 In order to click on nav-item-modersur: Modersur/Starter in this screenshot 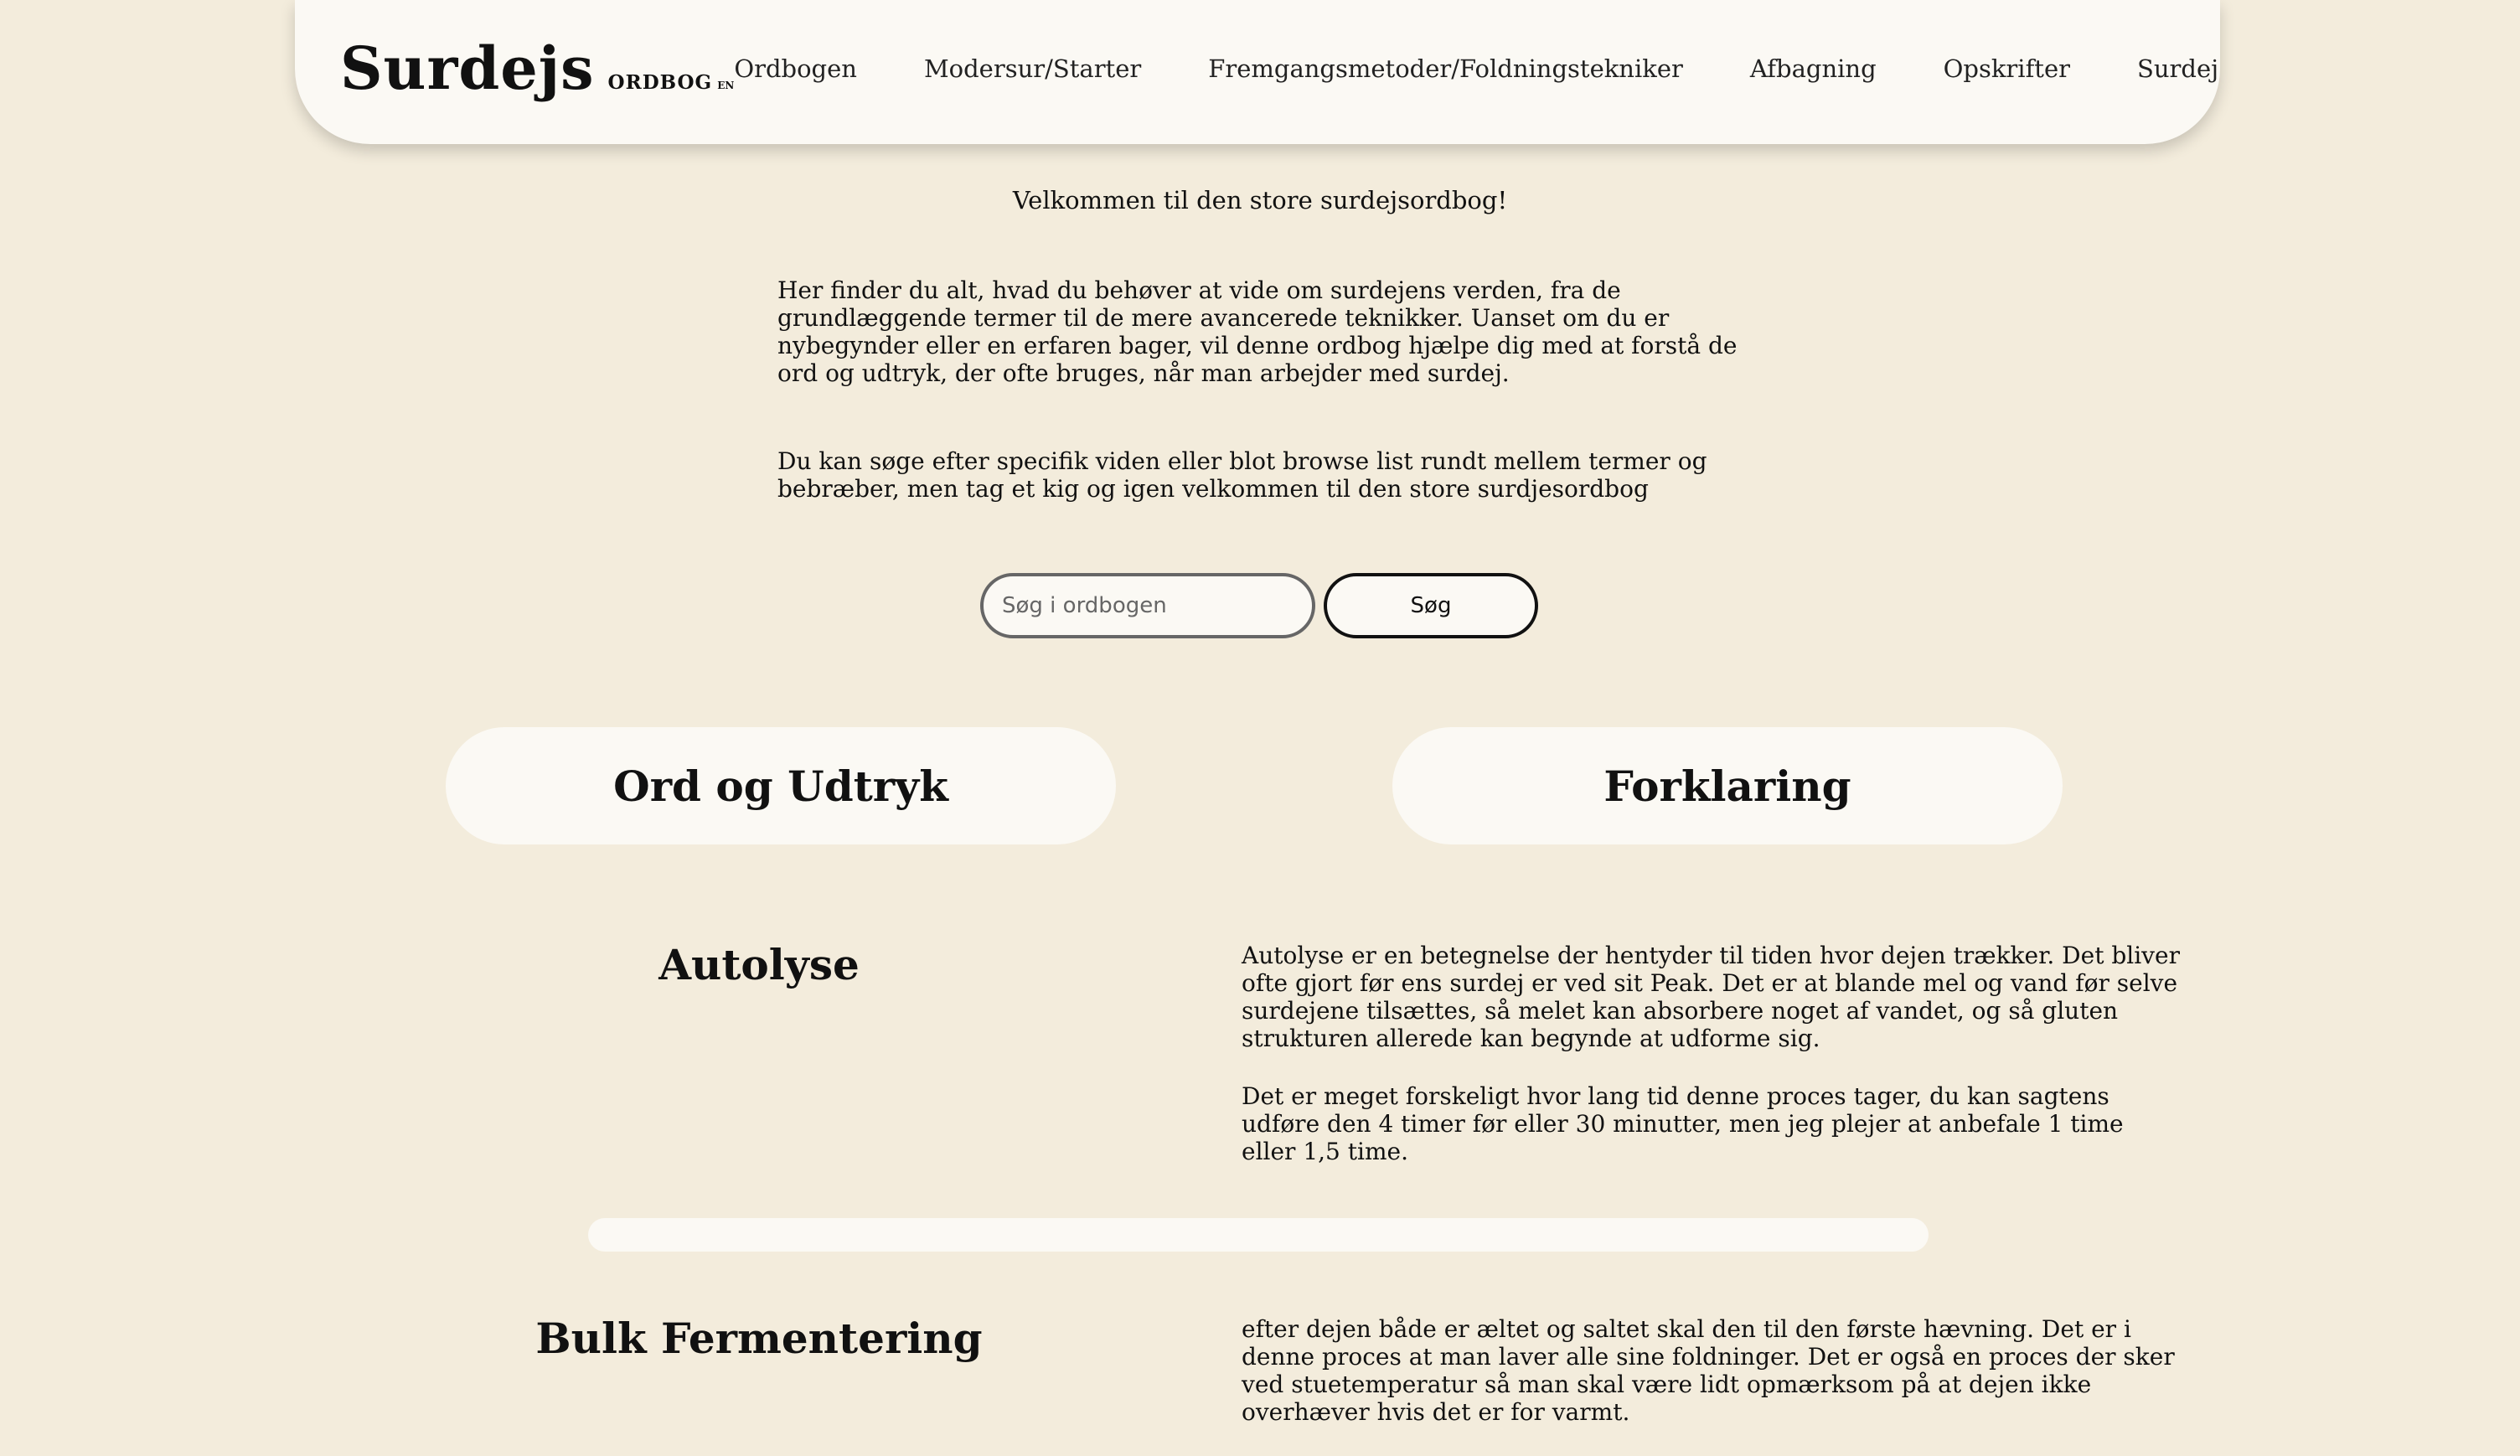, I will do `click(1032, 68)`.